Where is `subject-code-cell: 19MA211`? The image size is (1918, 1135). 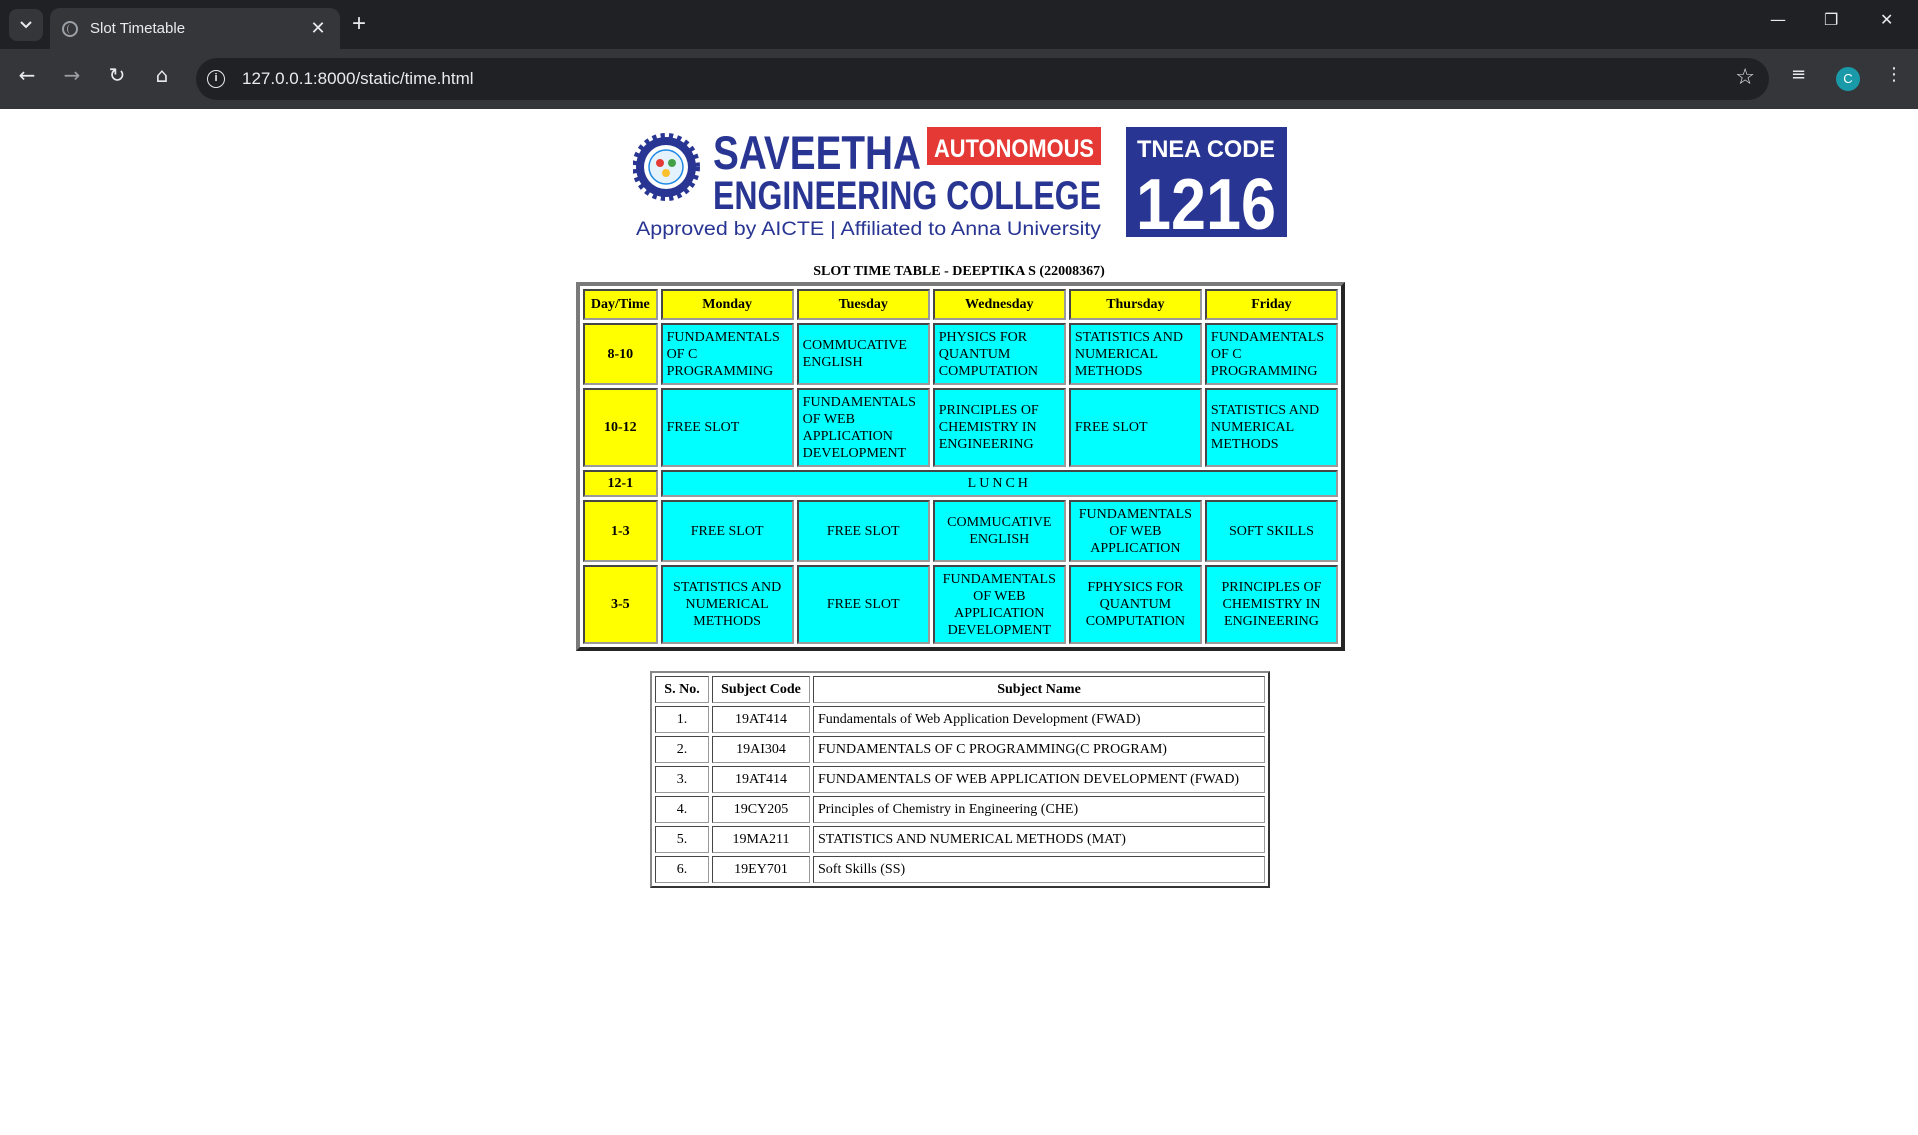 subject-code-cell: 19MA211 is located at coordinates (761, 839).